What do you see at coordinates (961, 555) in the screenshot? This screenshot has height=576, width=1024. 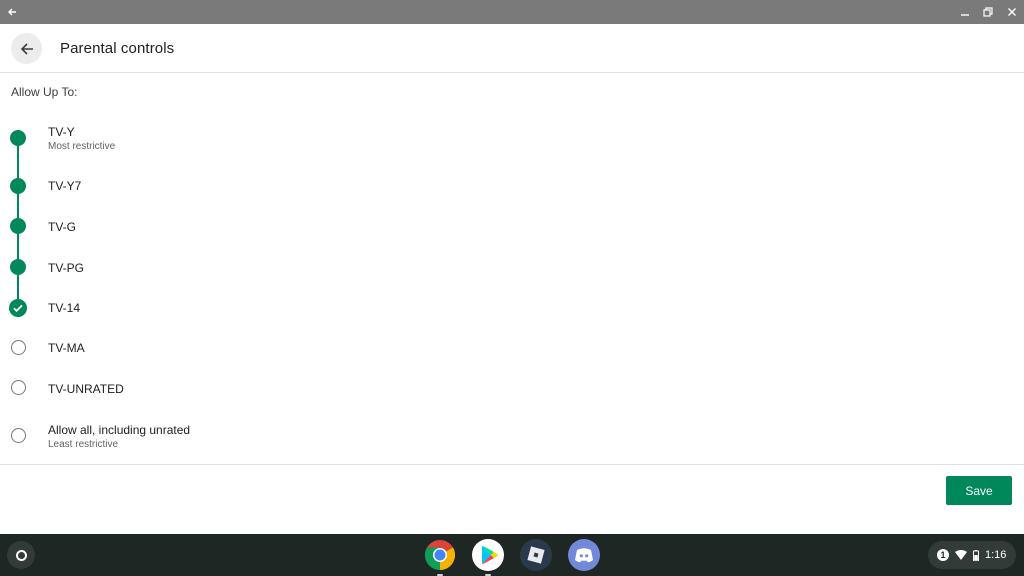 I see `wifi-icon` at bounding box center [961, 555].